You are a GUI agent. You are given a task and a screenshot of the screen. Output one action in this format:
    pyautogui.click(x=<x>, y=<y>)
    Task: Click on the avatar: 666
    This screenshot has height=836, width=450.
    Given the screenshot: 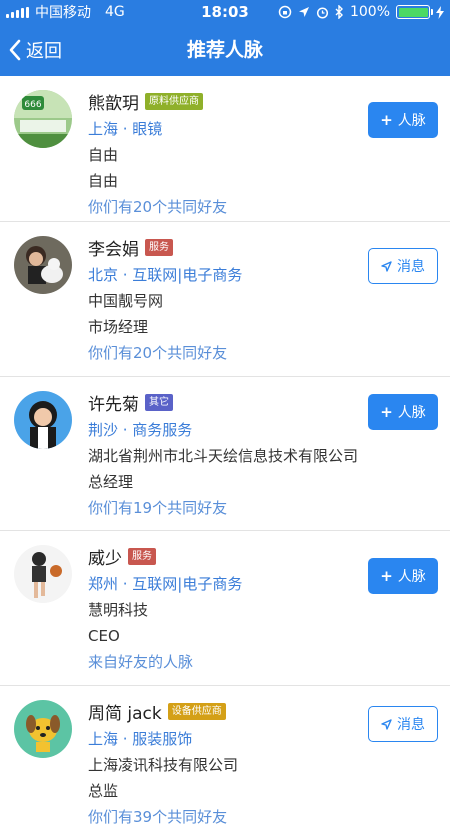 What is the action you would take?
    pyautogui.click(x=43, y=119)
    